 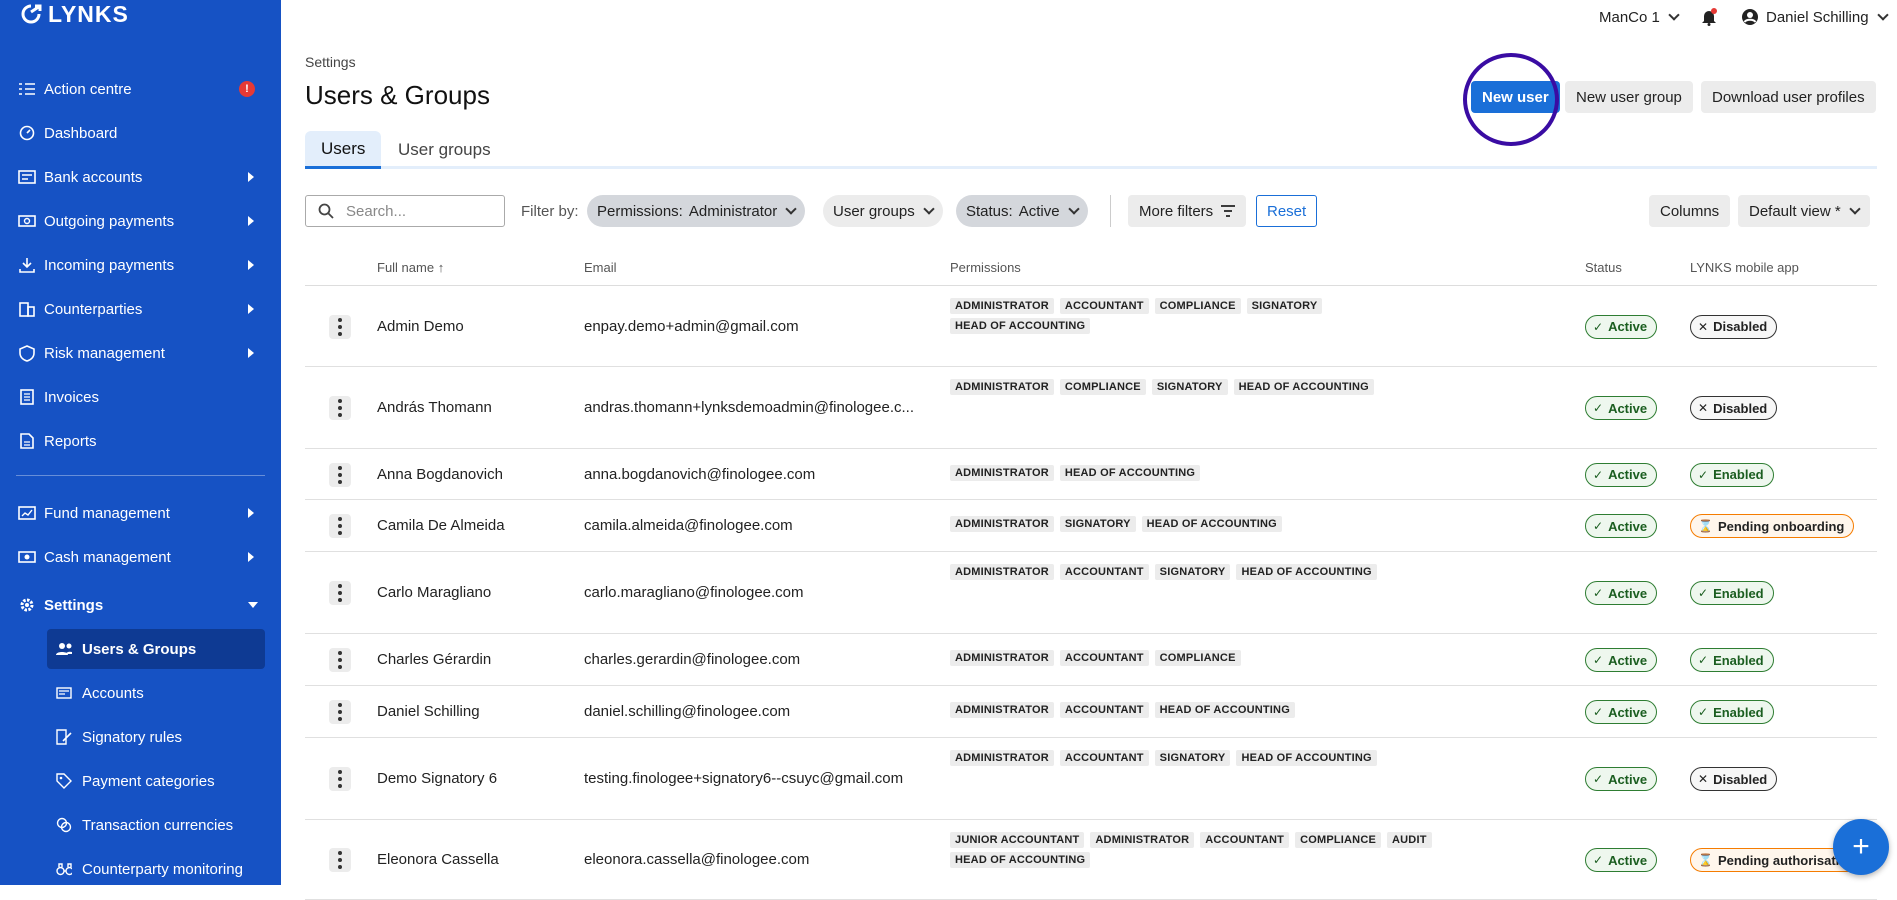 I want to click on col-header-status: Status, so click(x=1603, y=267).